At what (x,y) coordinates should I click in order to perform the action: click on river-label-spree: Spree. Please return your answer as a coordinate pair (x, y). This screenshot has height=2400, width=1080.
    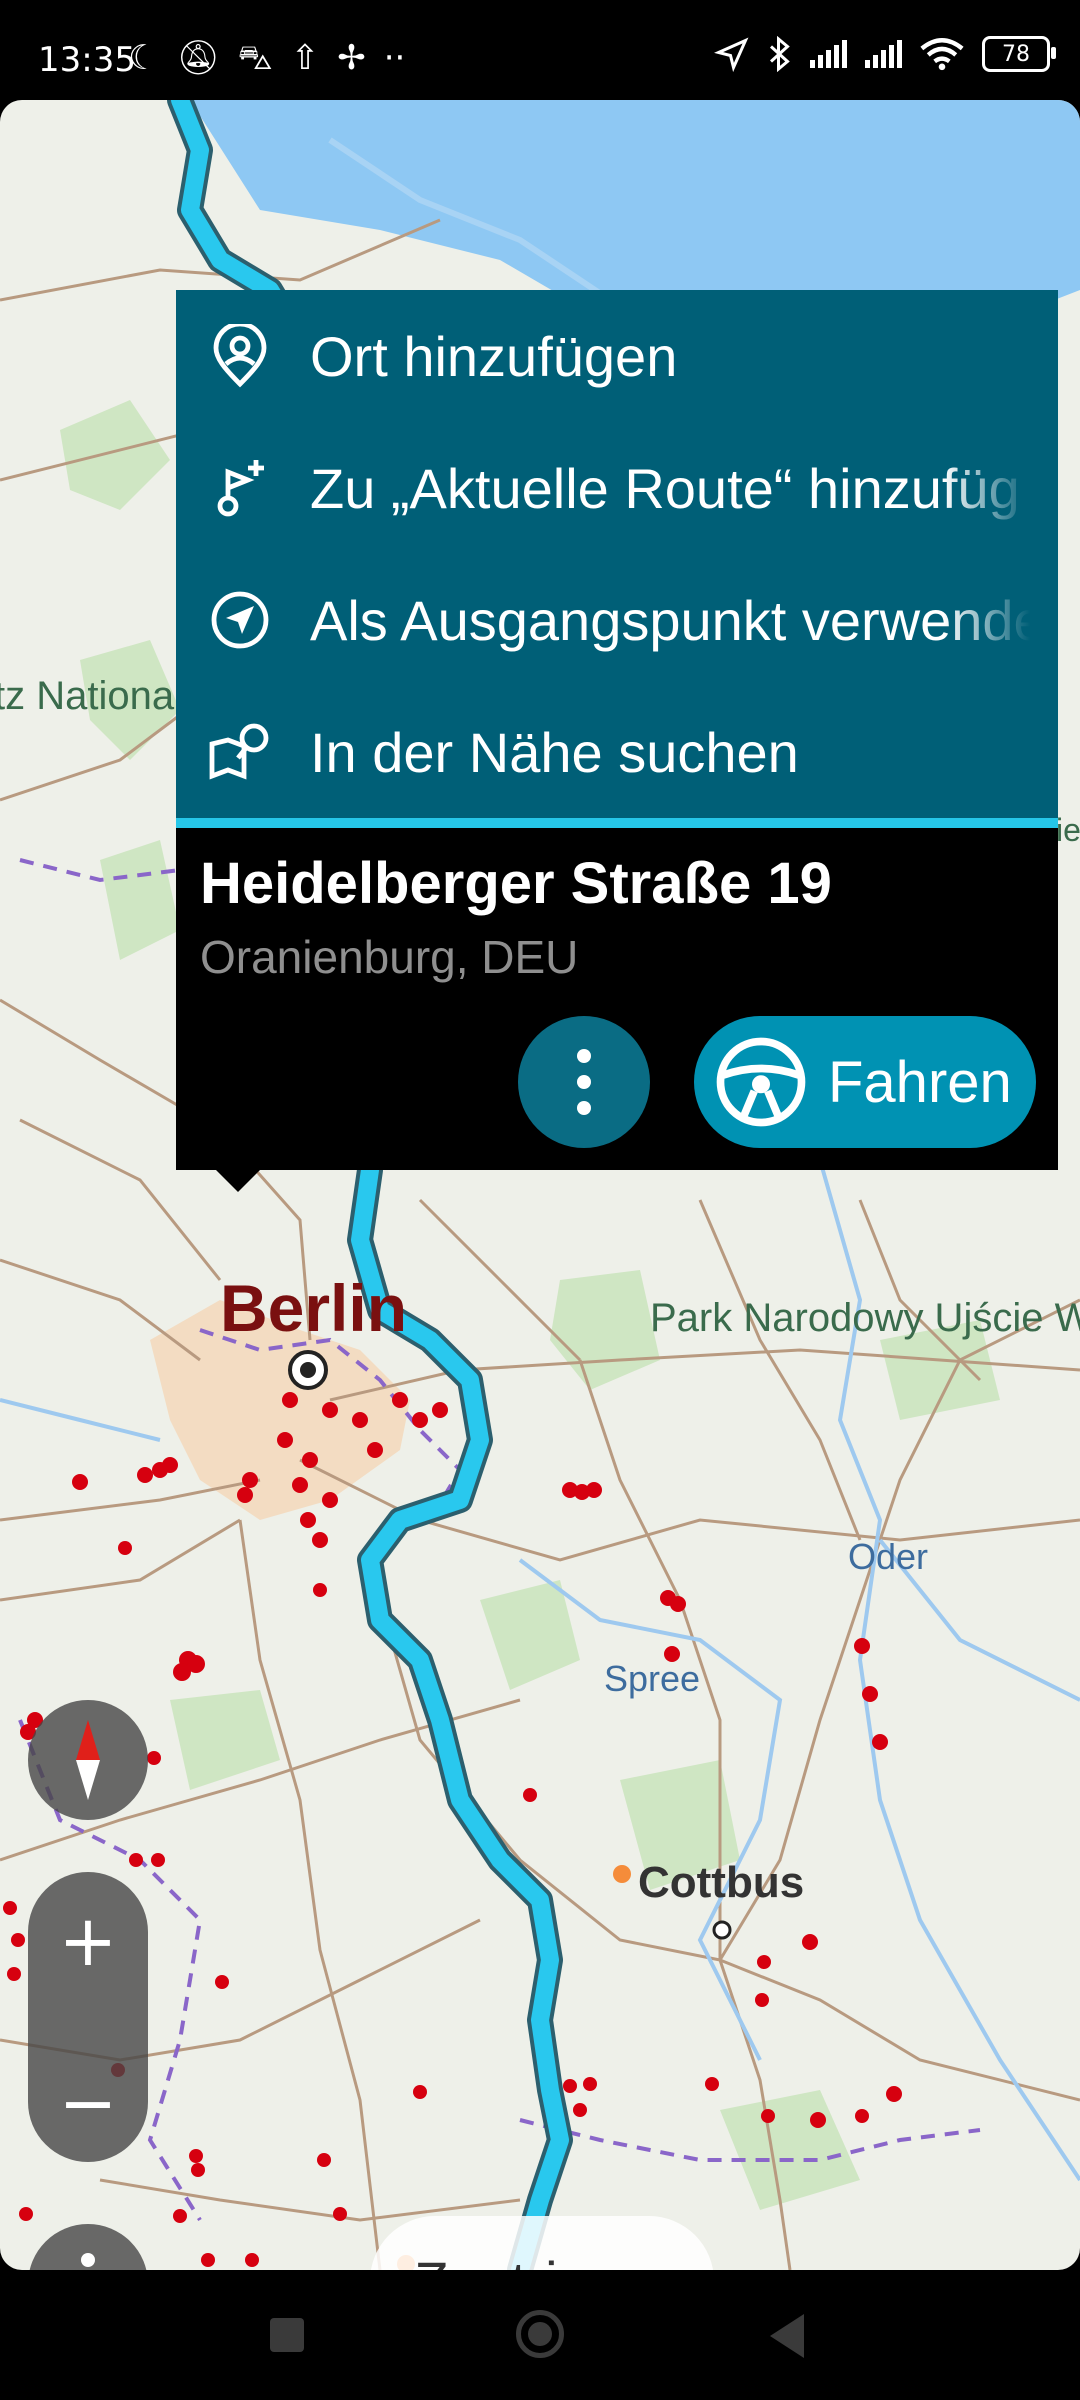
    Looking at the image, I should click on (652, 1678).